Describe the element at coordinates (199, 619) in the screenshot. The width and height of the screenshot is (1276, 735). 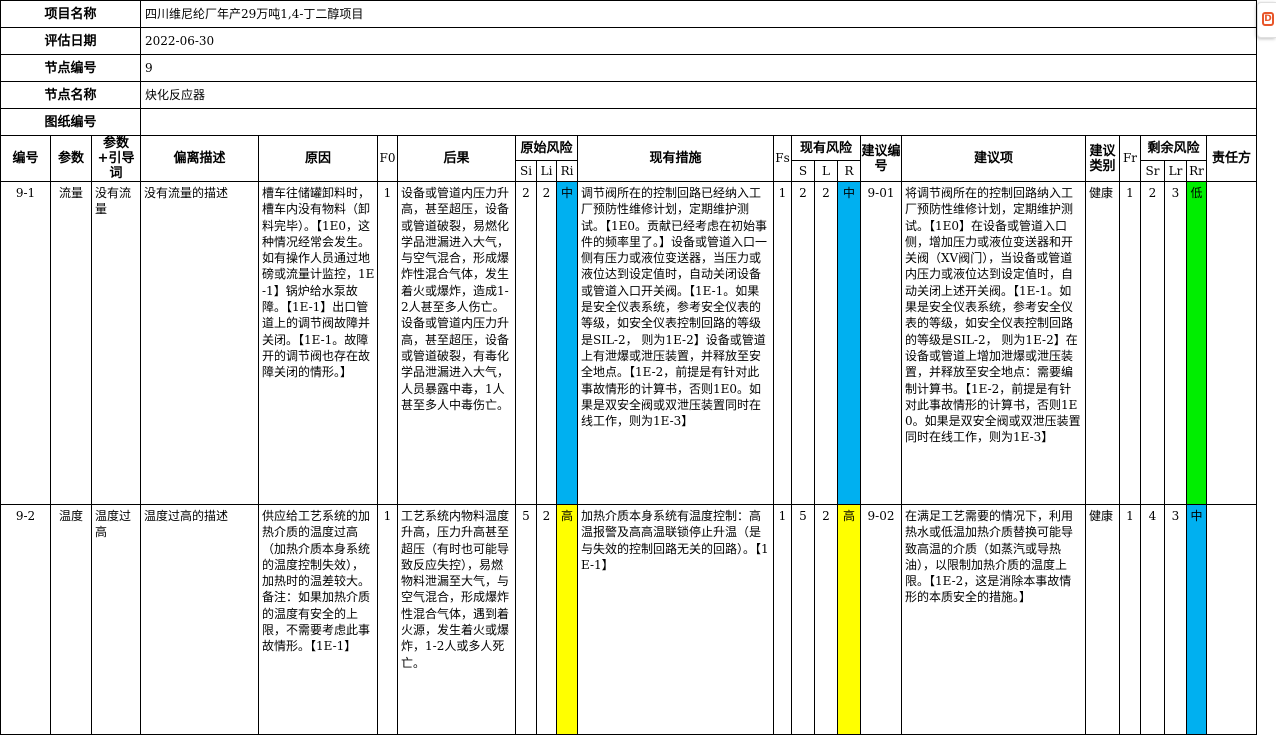
I see `row-deviation: 温度过高的描述` at that location.